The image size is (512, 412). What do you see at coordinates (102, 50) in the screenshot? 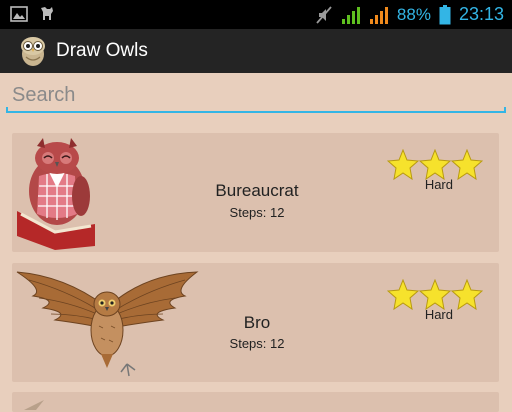
I see `app-title: Draw Owls` at bounding box center [102, 50].